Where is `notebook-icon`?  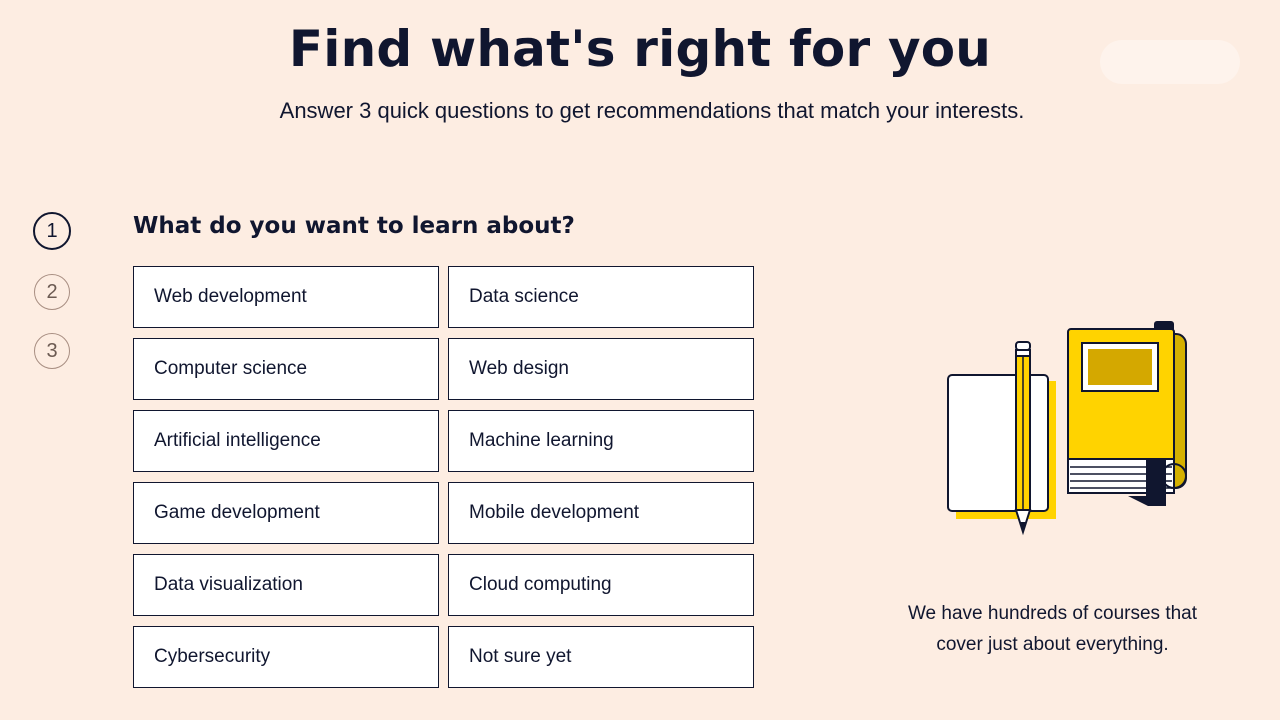 notebook-icon is located at coordinates (998, 443).